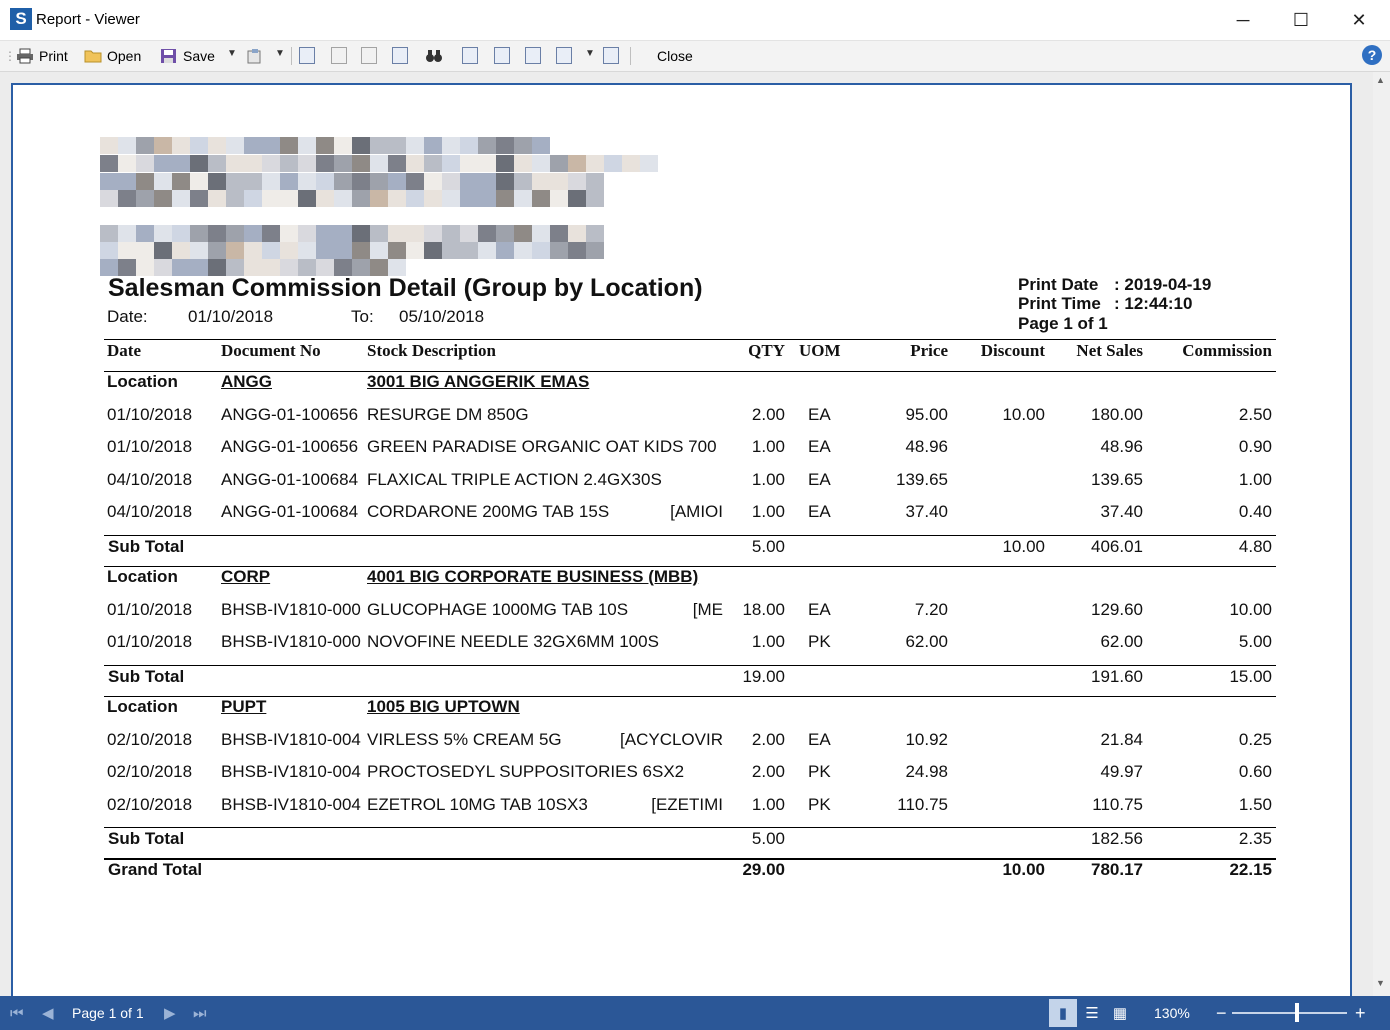  What do you see at coordinates (1255, 511) in the screenshot?
I see `cell-comm: 0.40` at bounding box center [1255, 511].